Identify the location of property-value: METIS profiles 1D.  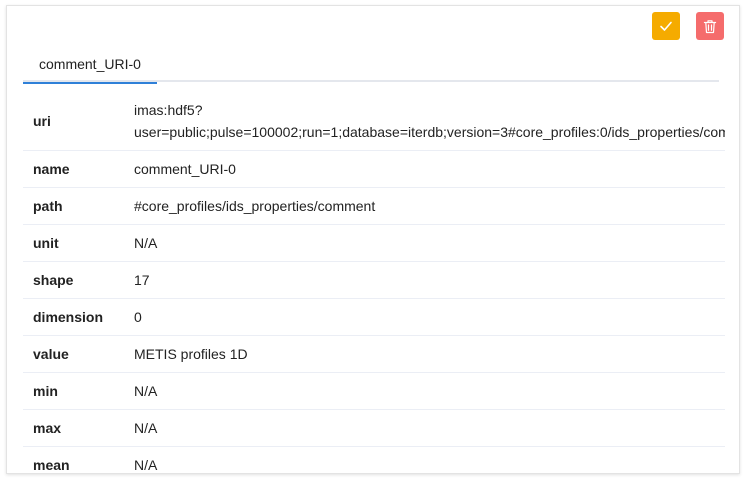
(424, 354).